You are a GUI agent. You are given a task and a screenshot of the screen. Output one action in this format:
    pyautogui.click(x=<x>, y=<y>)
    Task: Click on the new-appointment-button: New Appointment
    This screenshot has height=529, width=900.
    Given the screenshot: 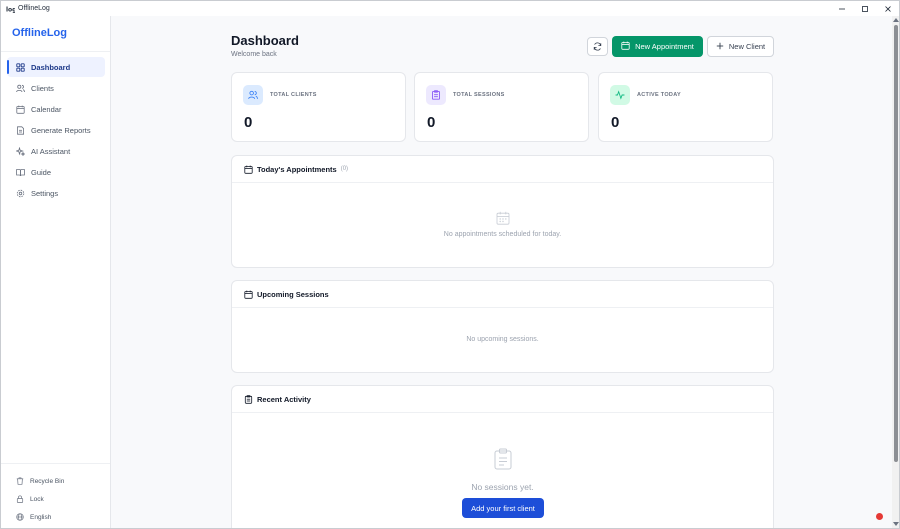 What is the action you would take?
    pyautogui.click(x=657, y=46)
    